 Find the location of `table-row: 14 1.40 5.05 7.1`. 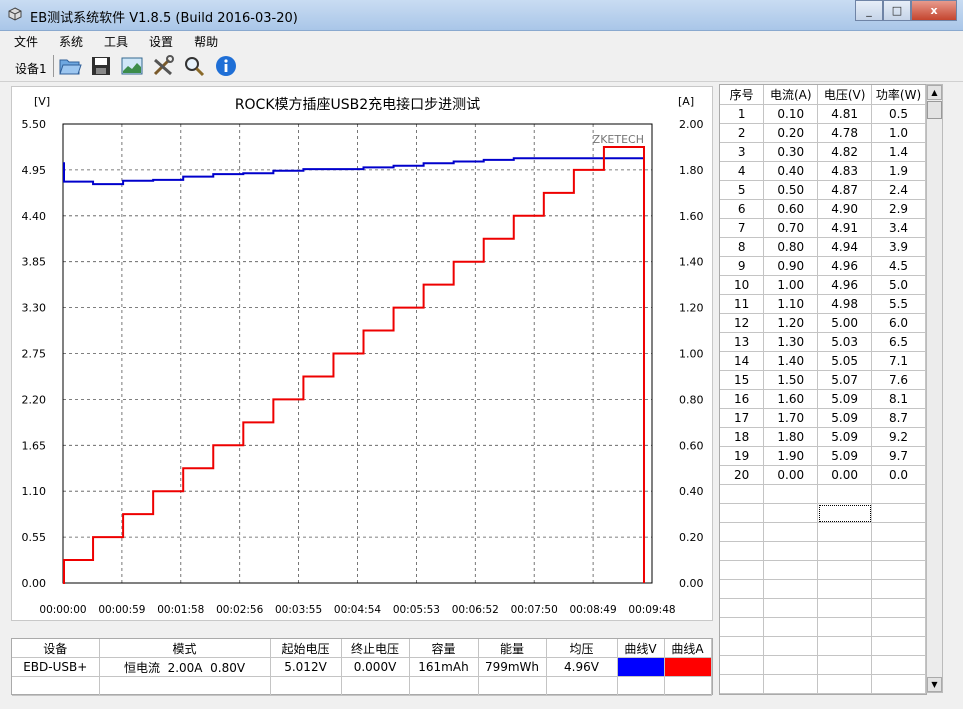

table-row: 14 1.40 5.05 7.1 is located at coordinates (823, 361).